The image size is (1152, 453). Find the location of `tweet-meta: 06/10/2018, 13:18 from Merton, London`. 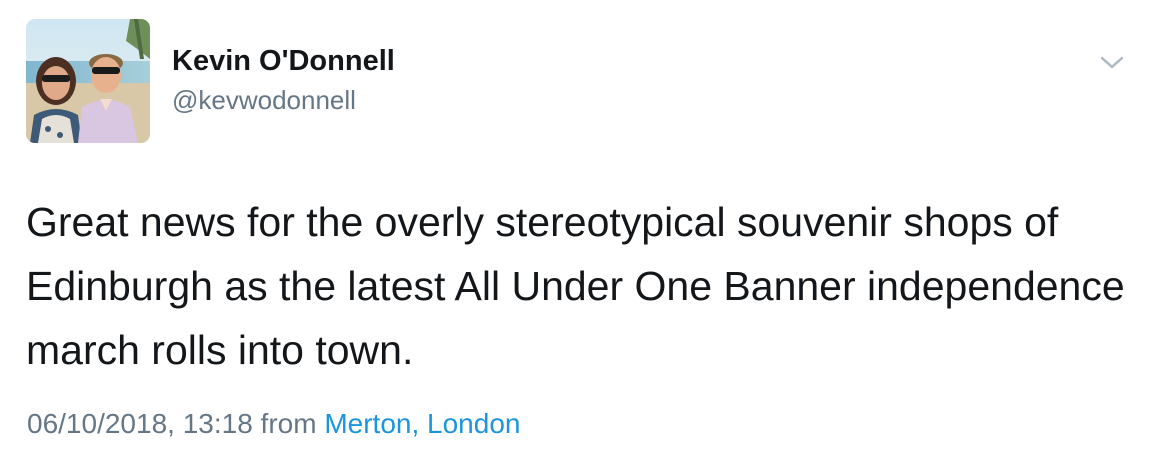

tweet-meta: 06/10/2018, 13:18 from Merton, London is located at coordinates (273, 424).